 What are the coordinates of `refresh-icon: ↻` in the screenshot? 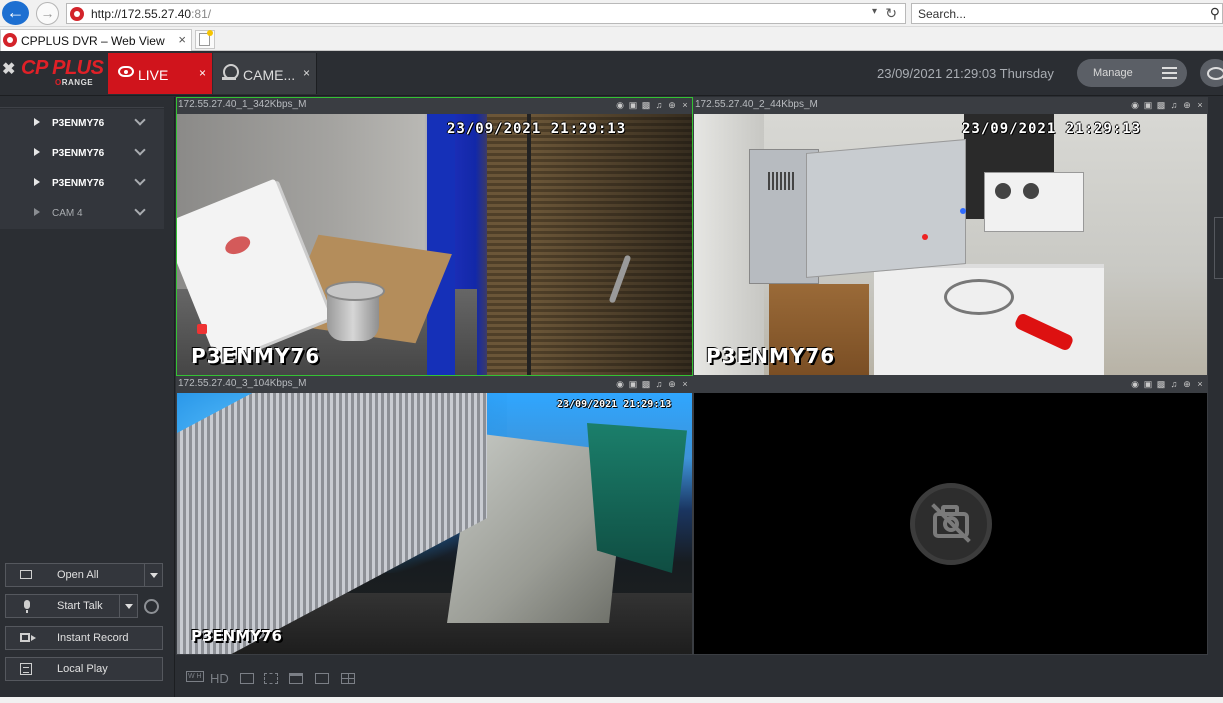 It's located at (891, 13).